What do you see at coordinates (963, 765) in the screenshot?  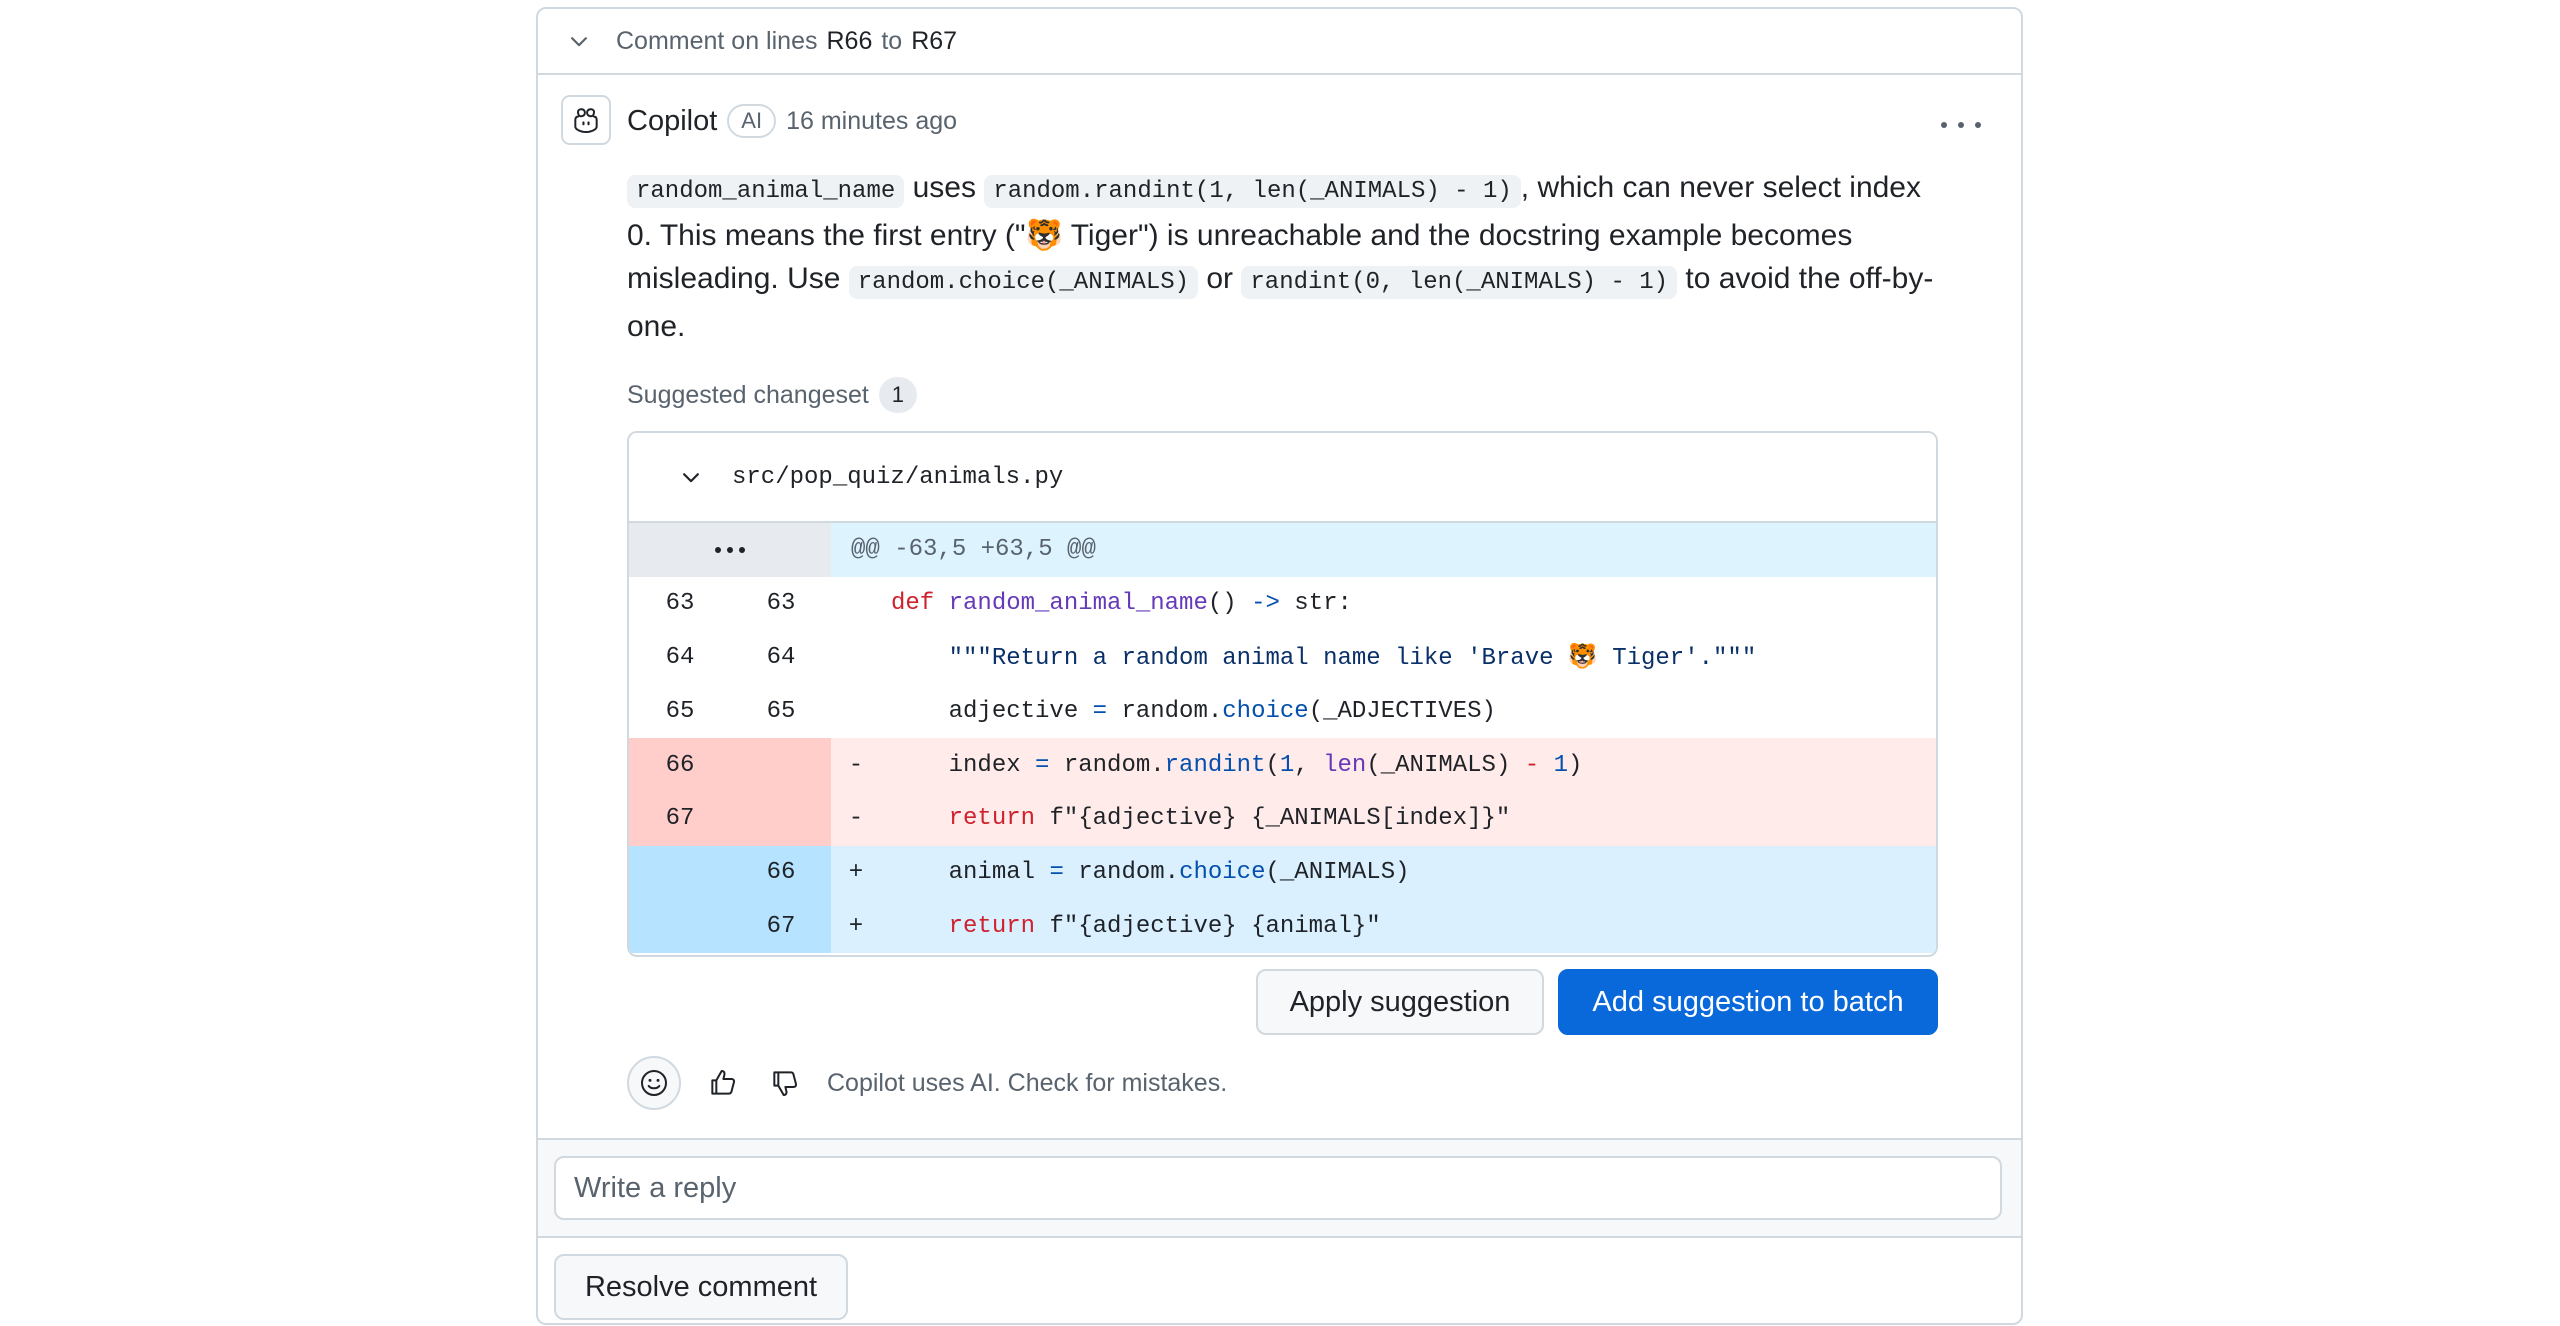 I see `code-token: index` at bounding box center [963, 765].